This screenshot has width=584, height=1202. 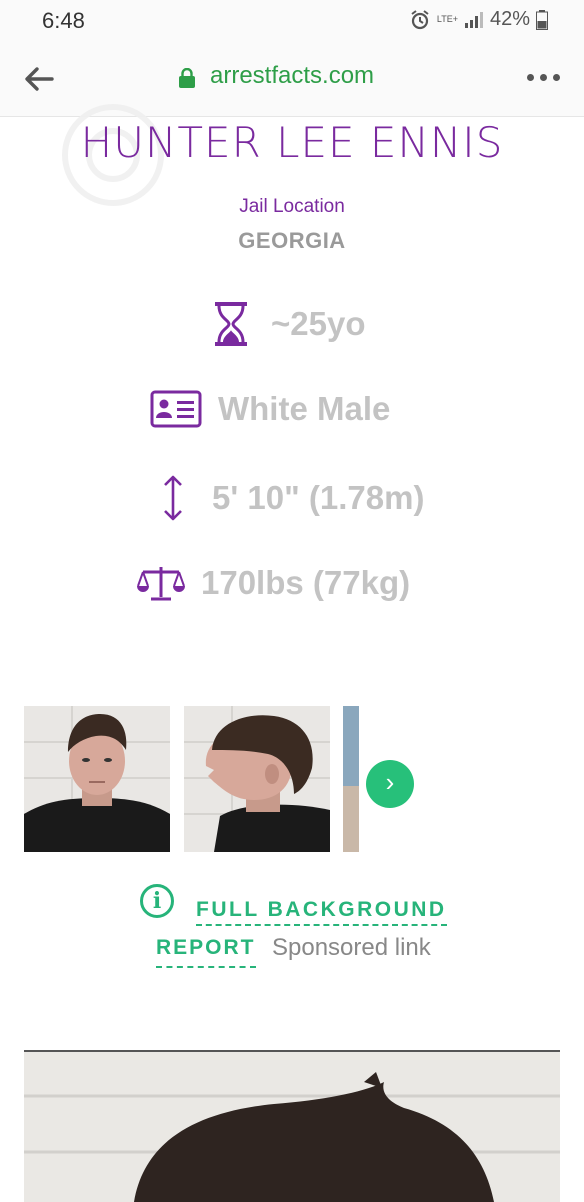 I want to click on back-arrow-icon, so click(x=39, y=79).